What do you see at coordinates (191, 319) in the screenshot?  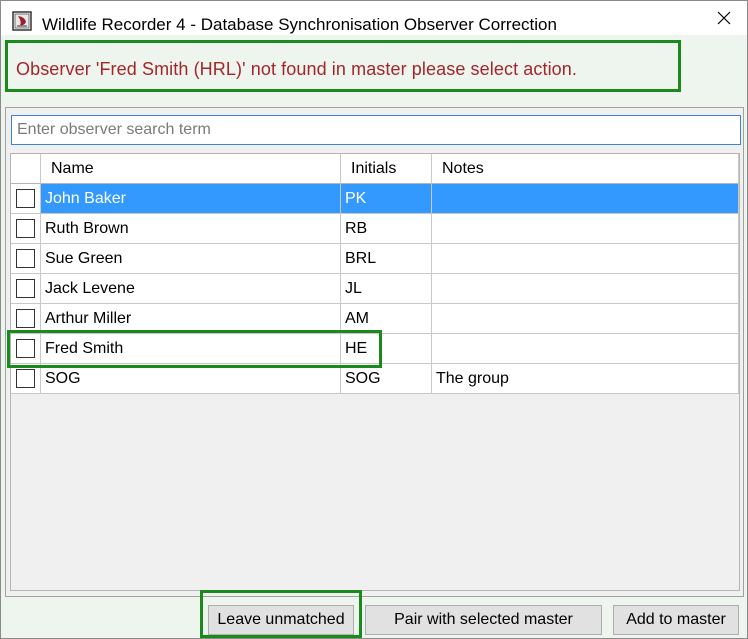 I see `observer-name: Arthur Miller` at bounding box center [191, 319].